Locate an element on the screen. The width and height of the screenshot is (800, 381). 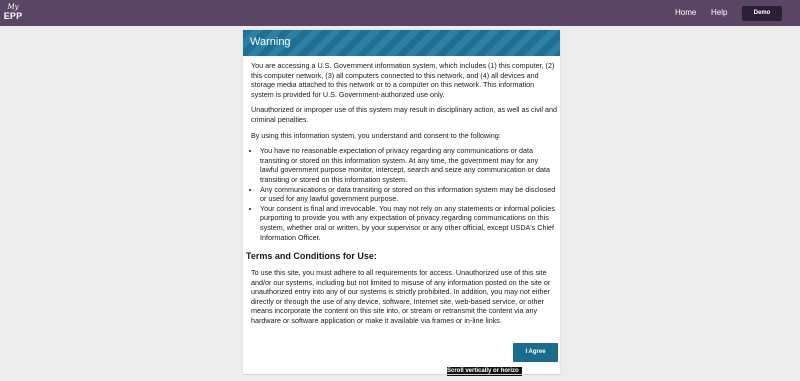
logo-top-text: My is located at coordinates (13, 7).